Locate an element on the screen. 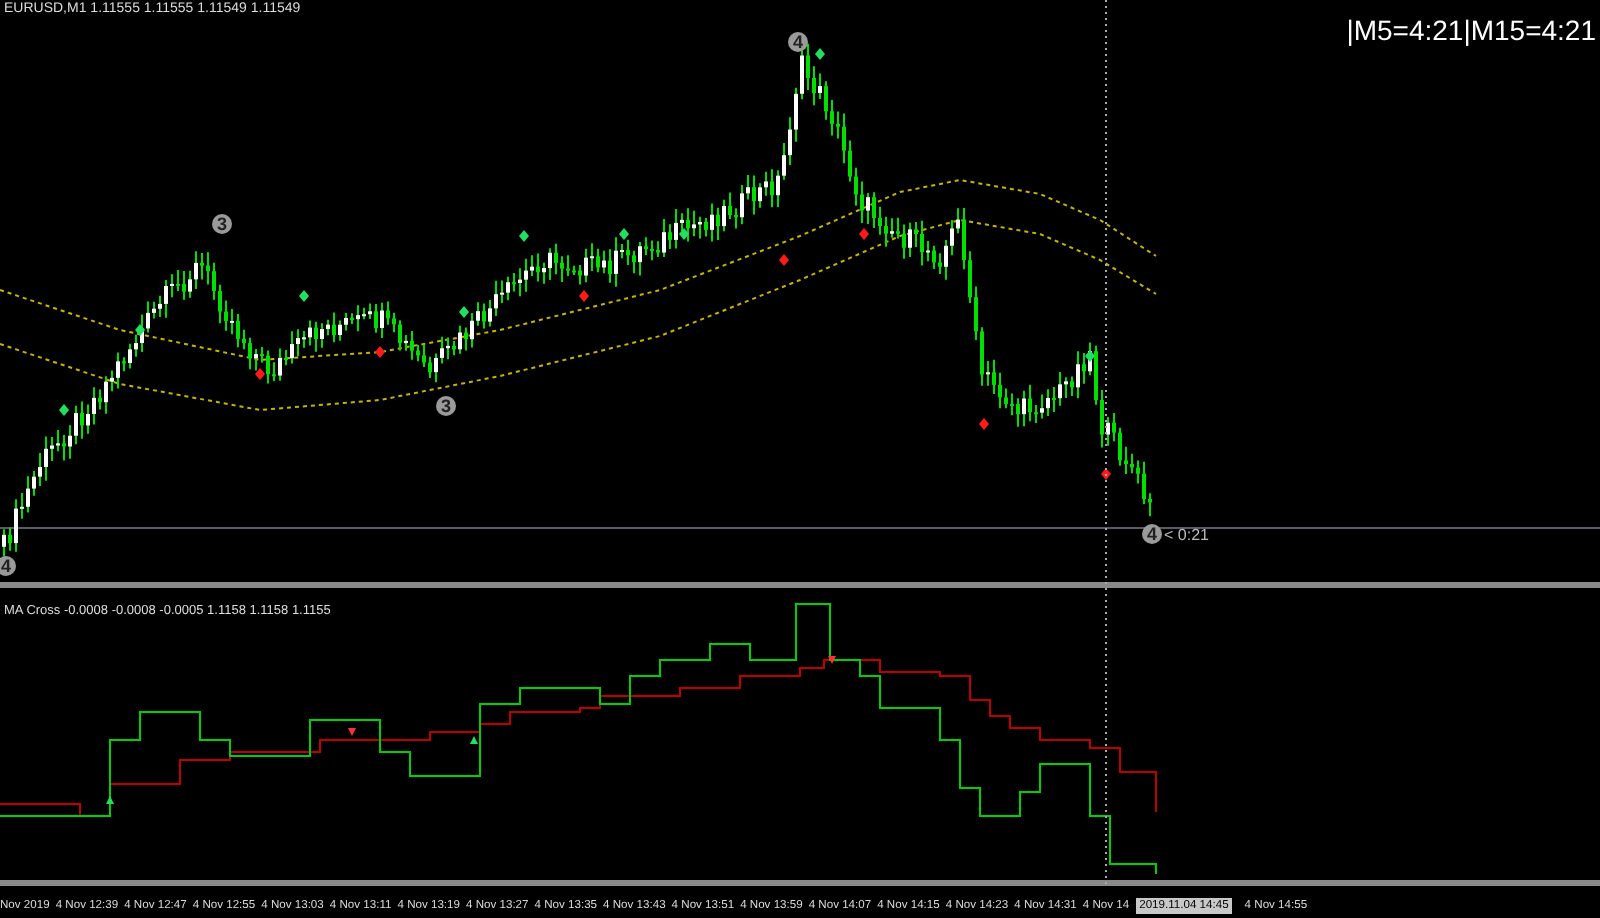  candle-timer: |M5=4:21|M15=4:21 is located at coordinates (1471, 30).